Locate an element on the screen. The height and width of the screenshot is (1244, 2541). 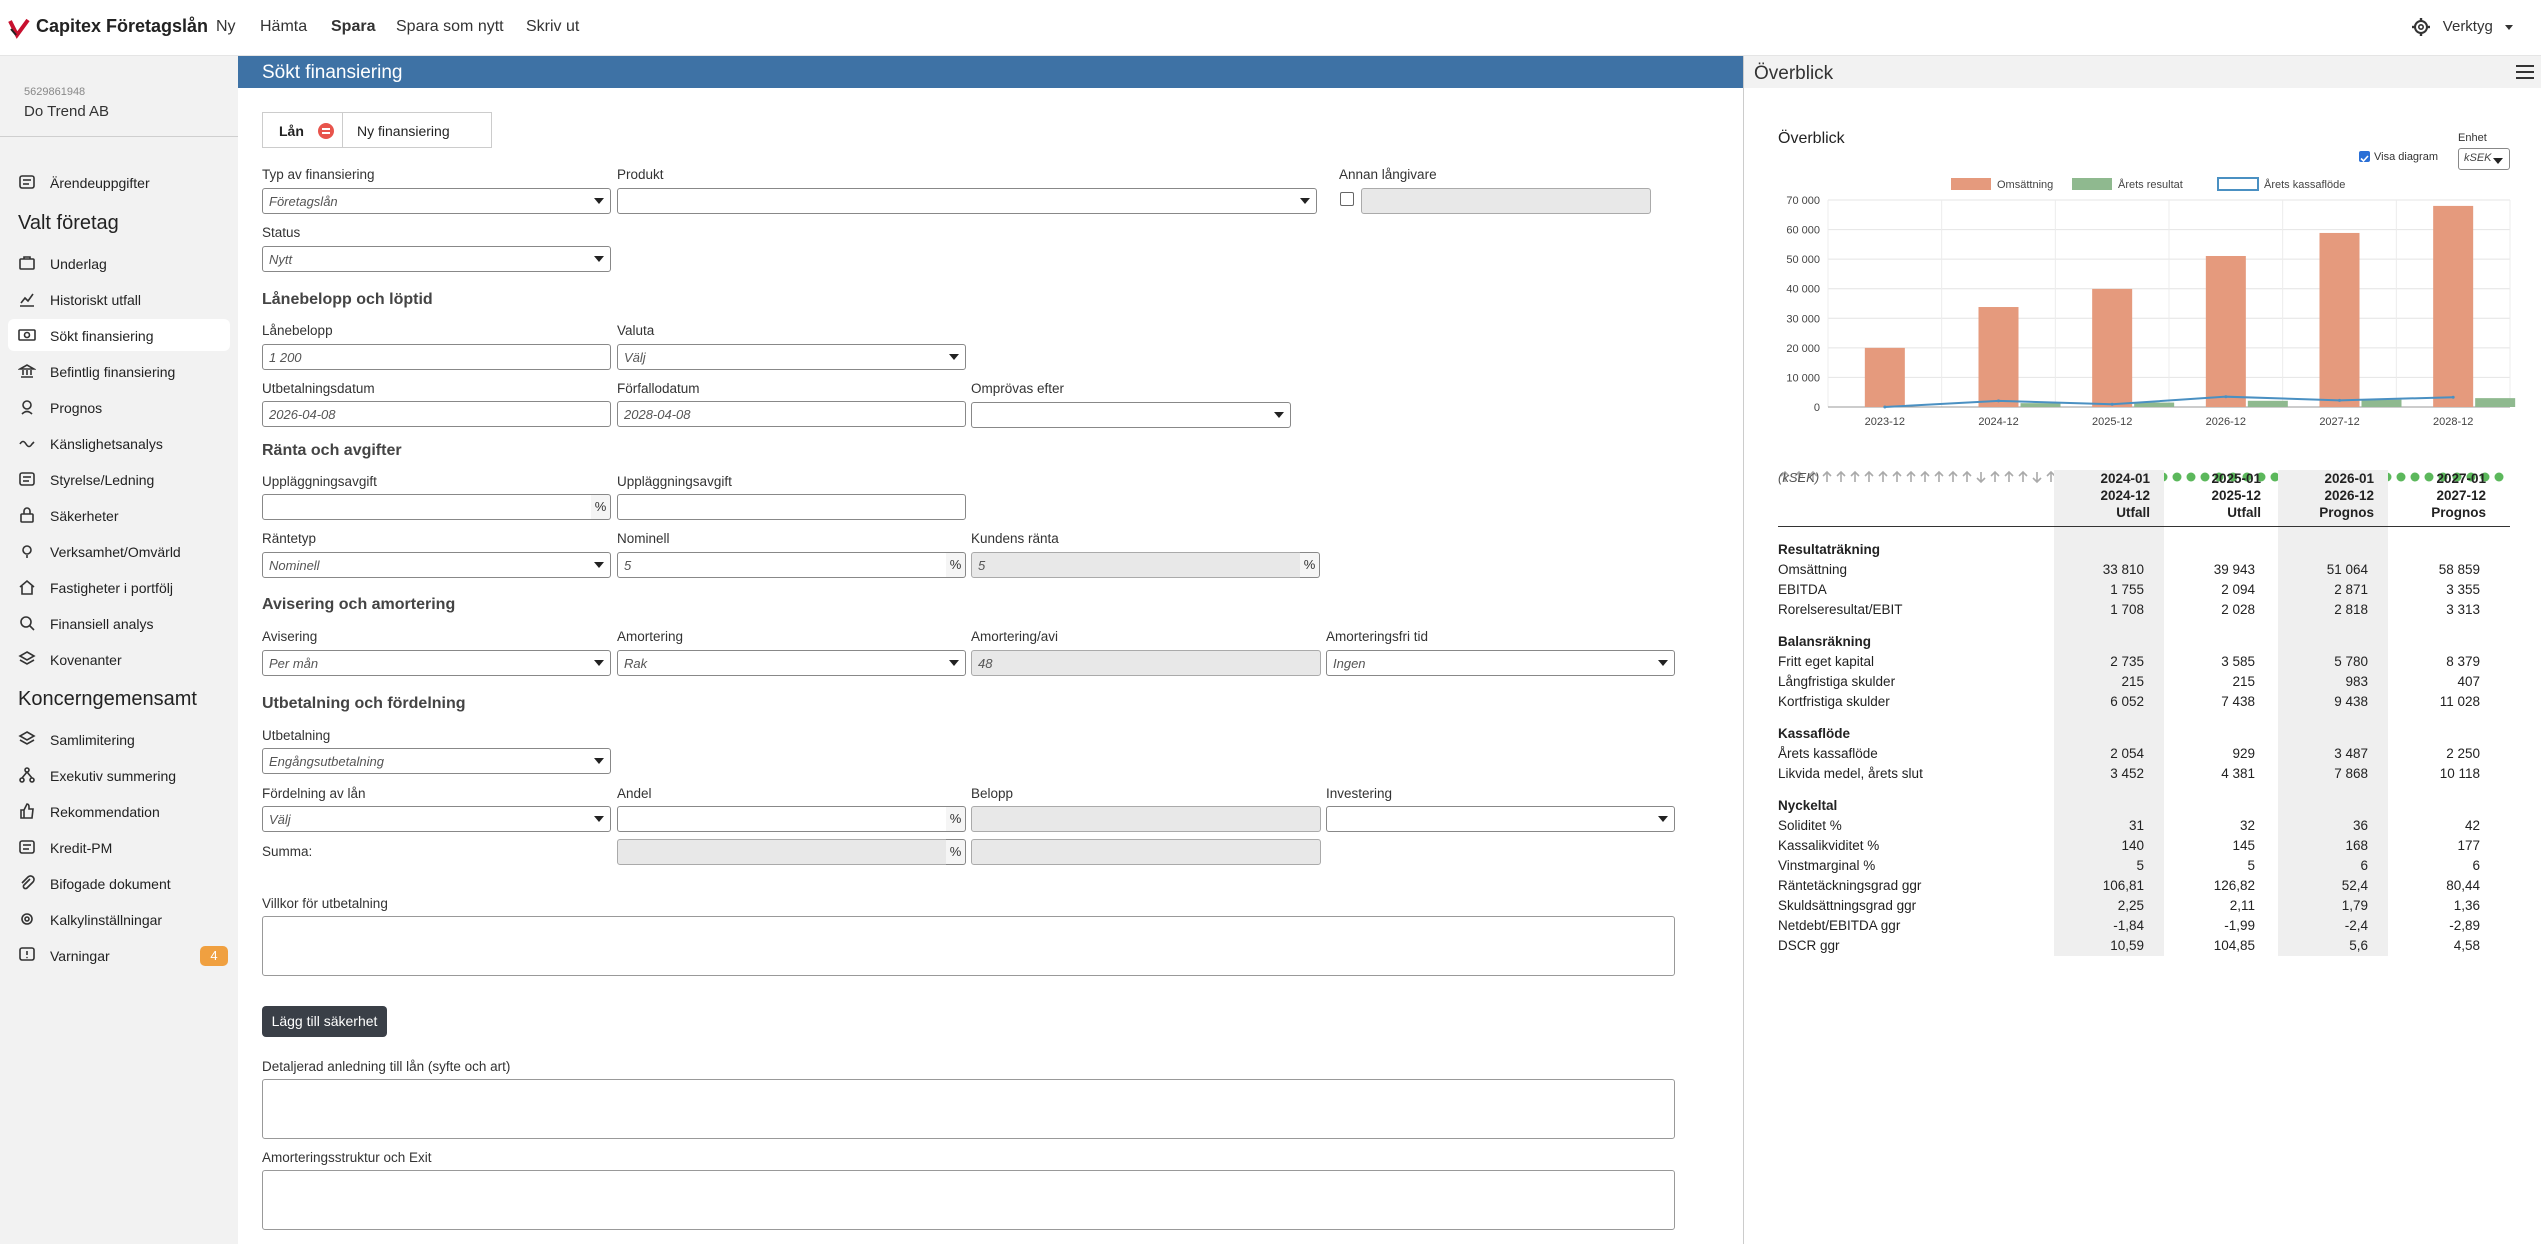
sidebar-item-kovenanter: Kovenanter is located at coordinates (119, 659).